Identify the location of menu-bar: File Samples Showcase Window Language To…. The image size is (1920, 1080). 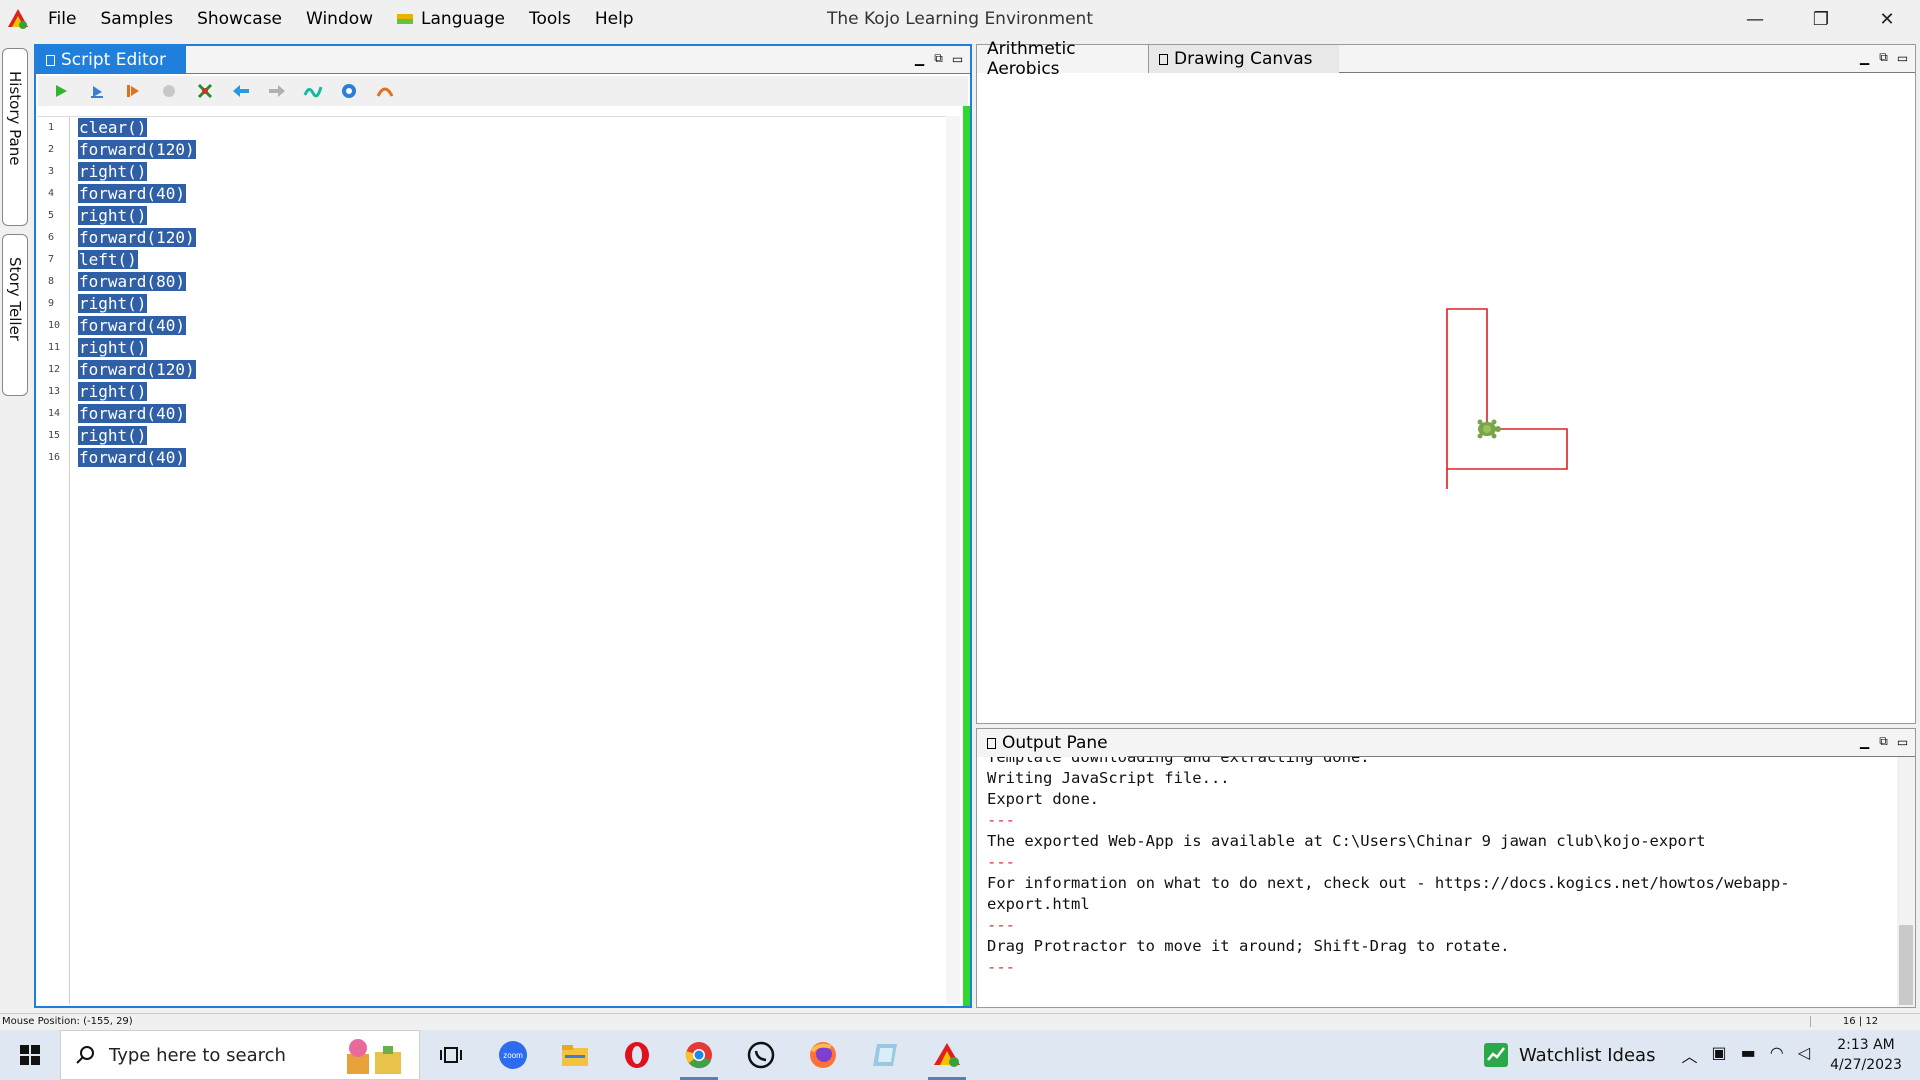
(341, 19).